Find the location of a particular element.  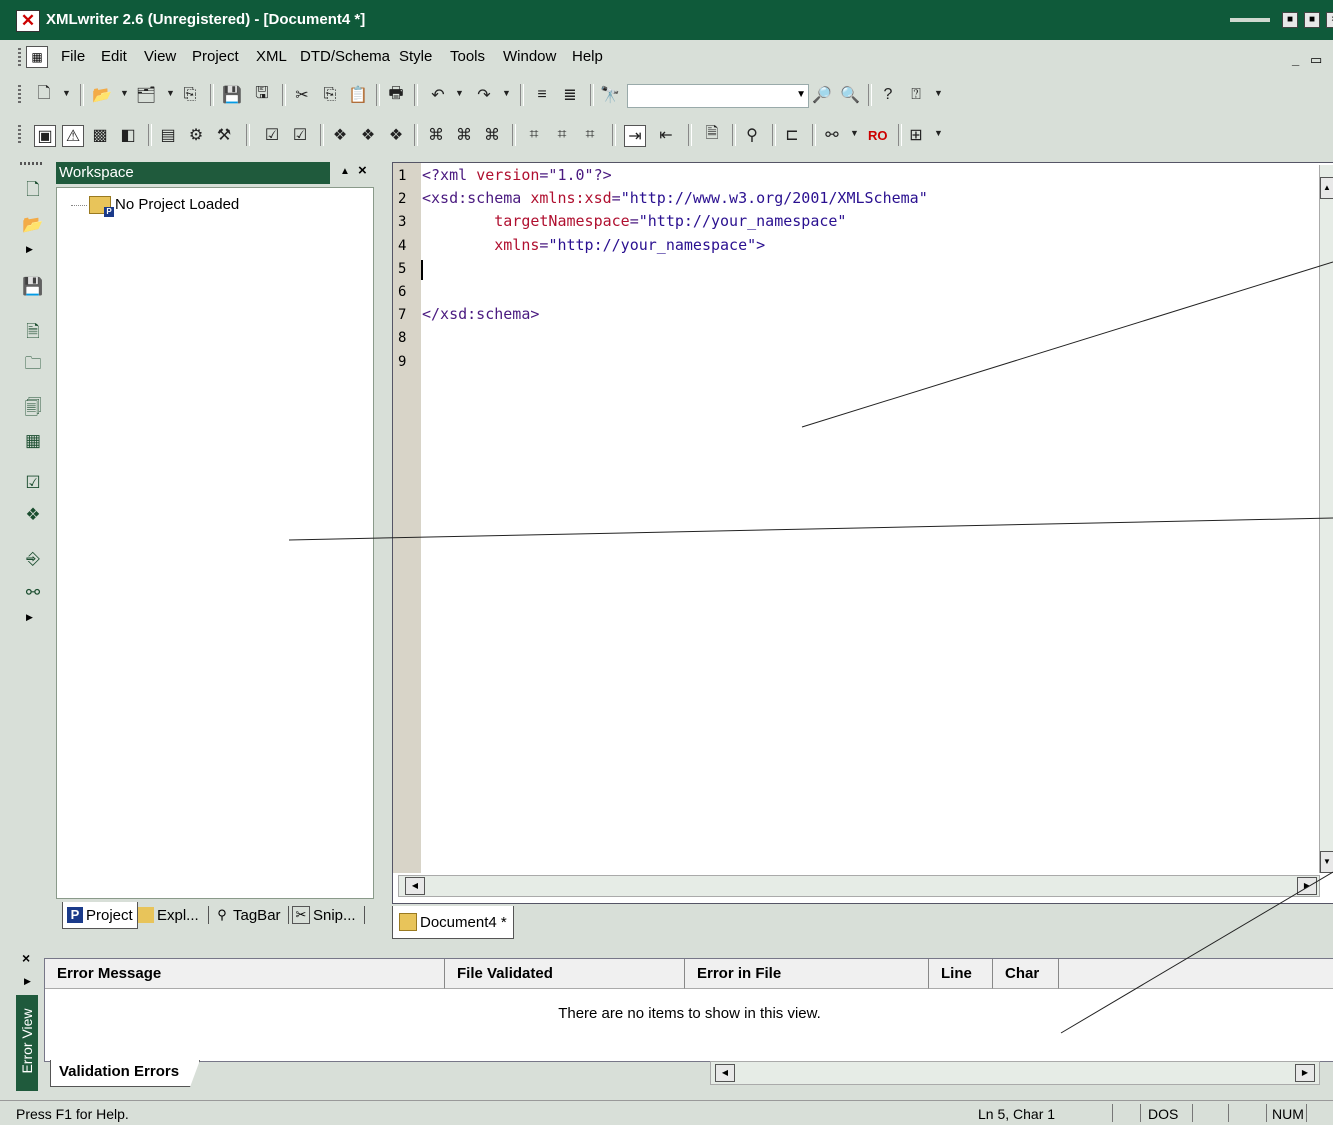

split-view-icon: ▩ is located at coordinates (100, 135).